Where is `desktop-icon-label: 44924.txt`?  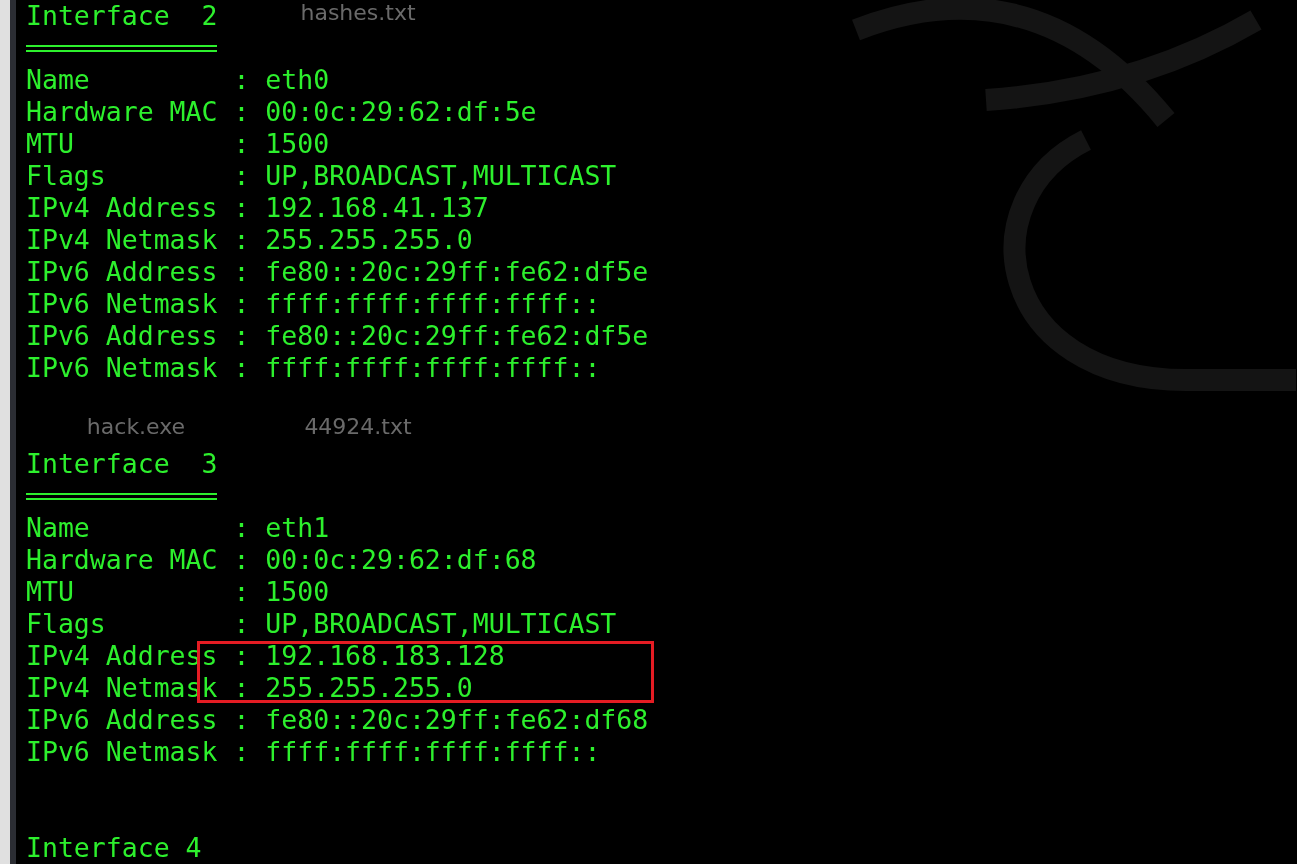
desktop-icon-label: 44924.txt is located at coordinates (358, 427).